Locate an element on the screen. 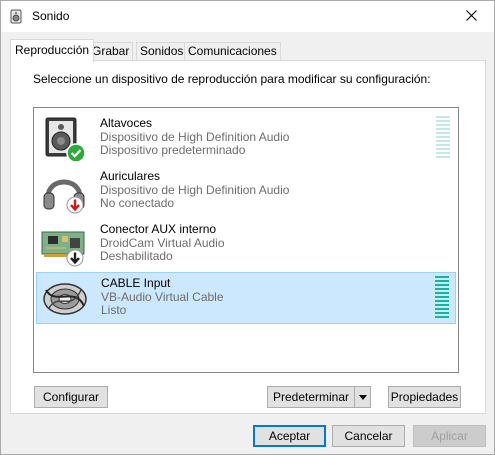 This screenshot has height=455, width=495. default-check-icon is located at coordinates (76, 154).